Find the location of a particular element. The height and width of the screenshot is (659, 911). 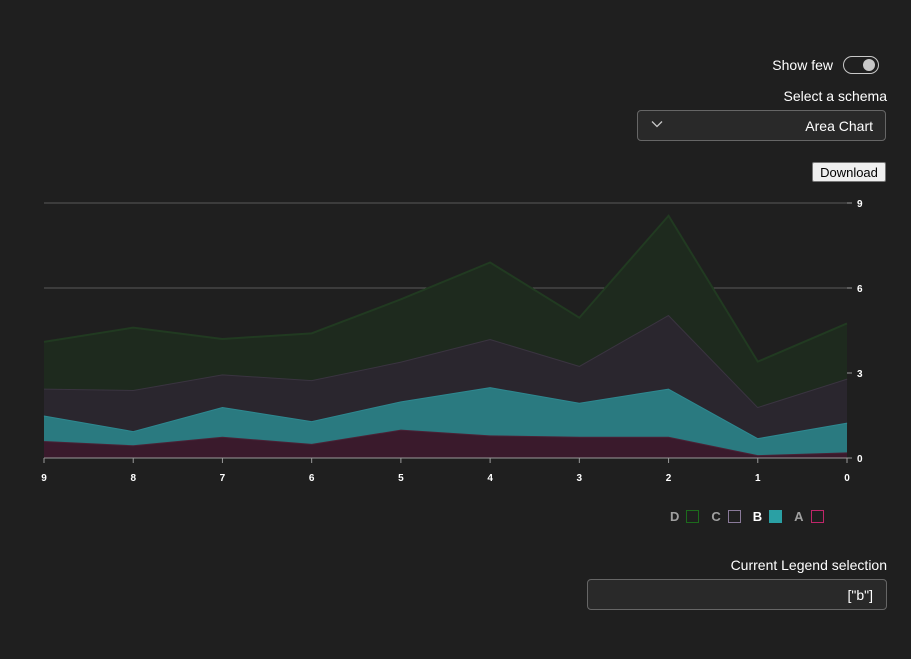

legend-item-a: A is located at coordinates (809, 516).